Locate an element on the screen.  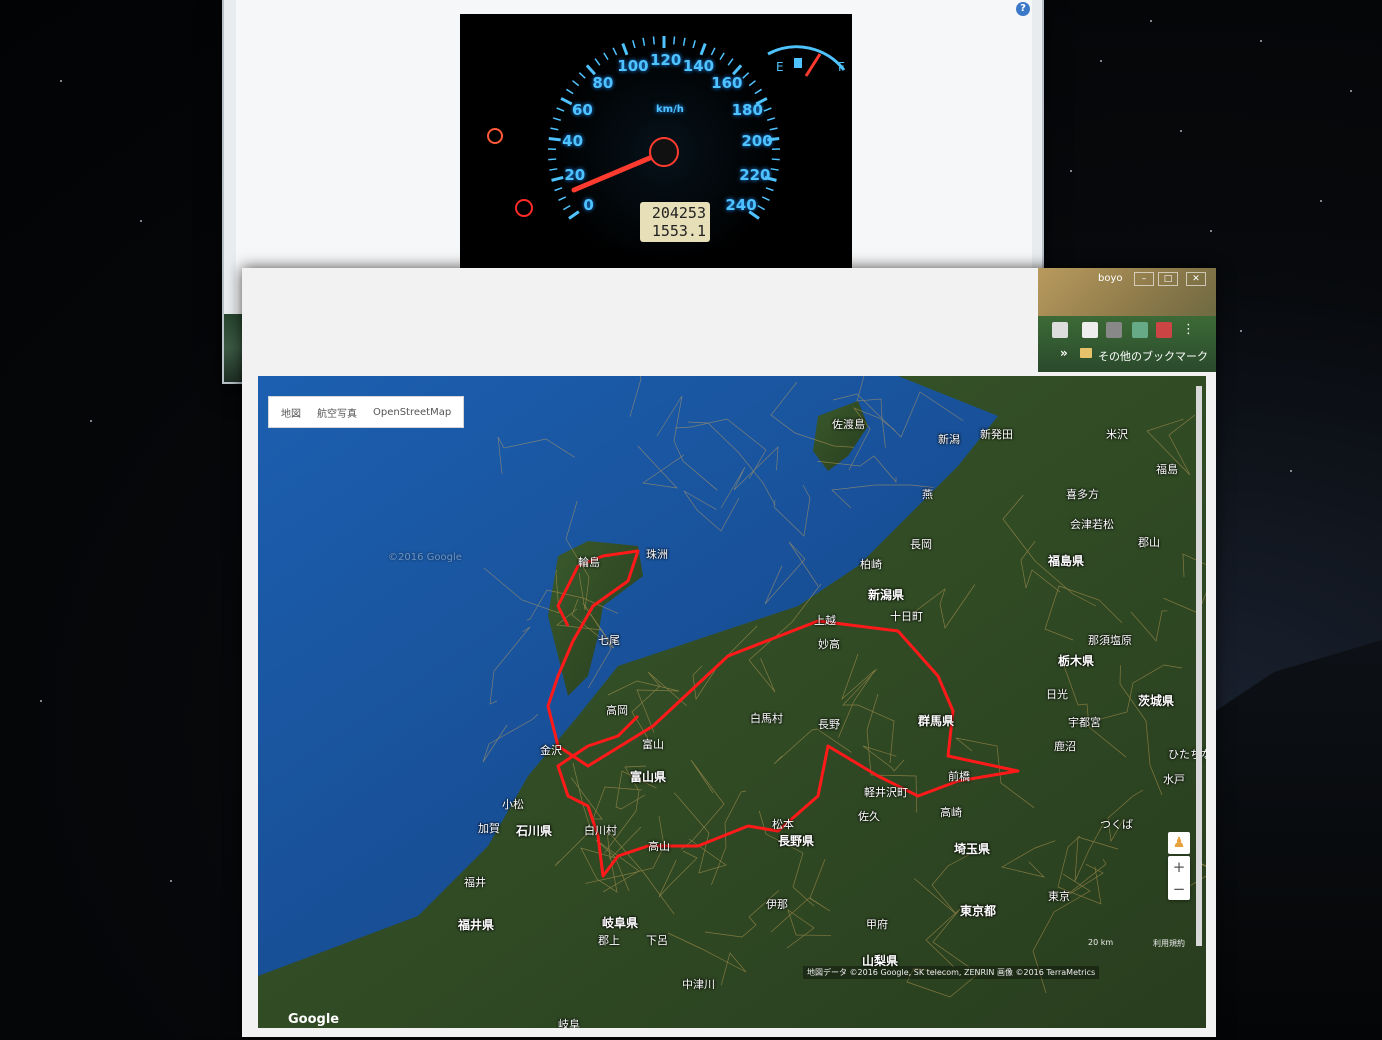
prefecture-label: 栃木県 is located at coordinates (1076, 660).